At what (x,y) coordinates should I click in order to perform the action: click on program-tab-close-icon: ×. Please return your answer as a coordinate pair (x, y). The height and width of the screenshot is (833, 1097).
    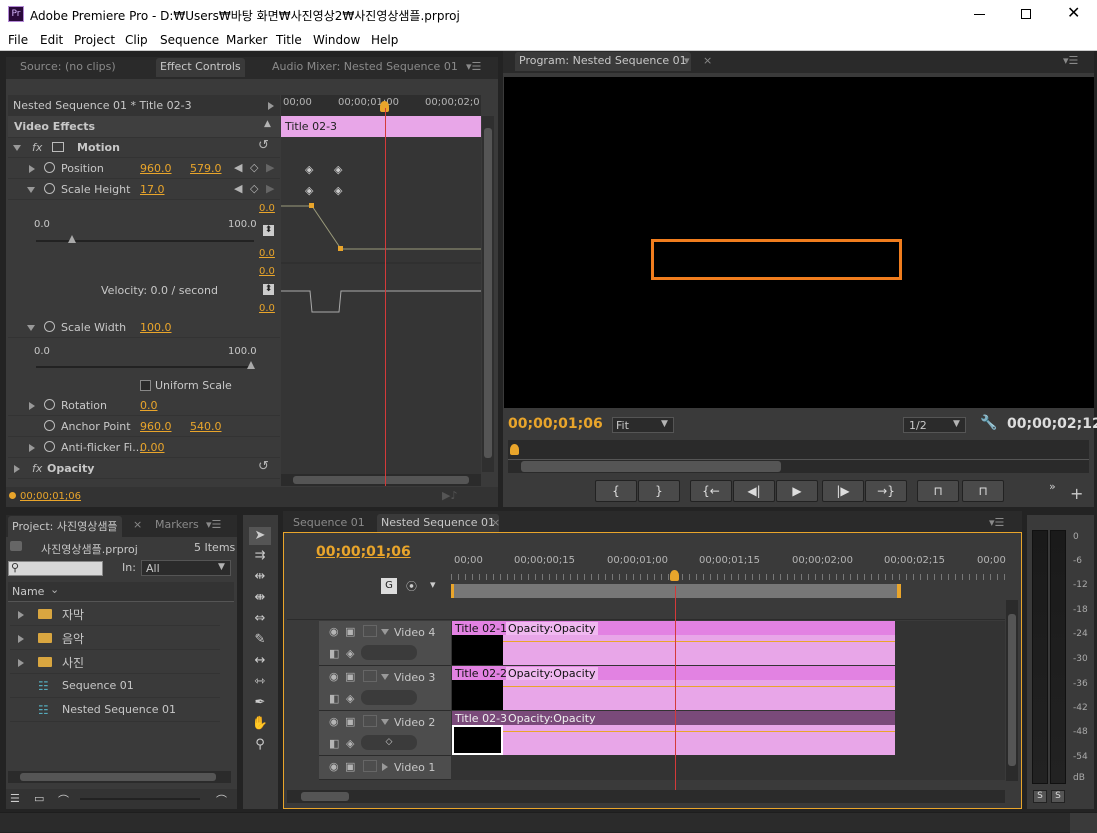
    Looking at the image, I should click on (707, 60).